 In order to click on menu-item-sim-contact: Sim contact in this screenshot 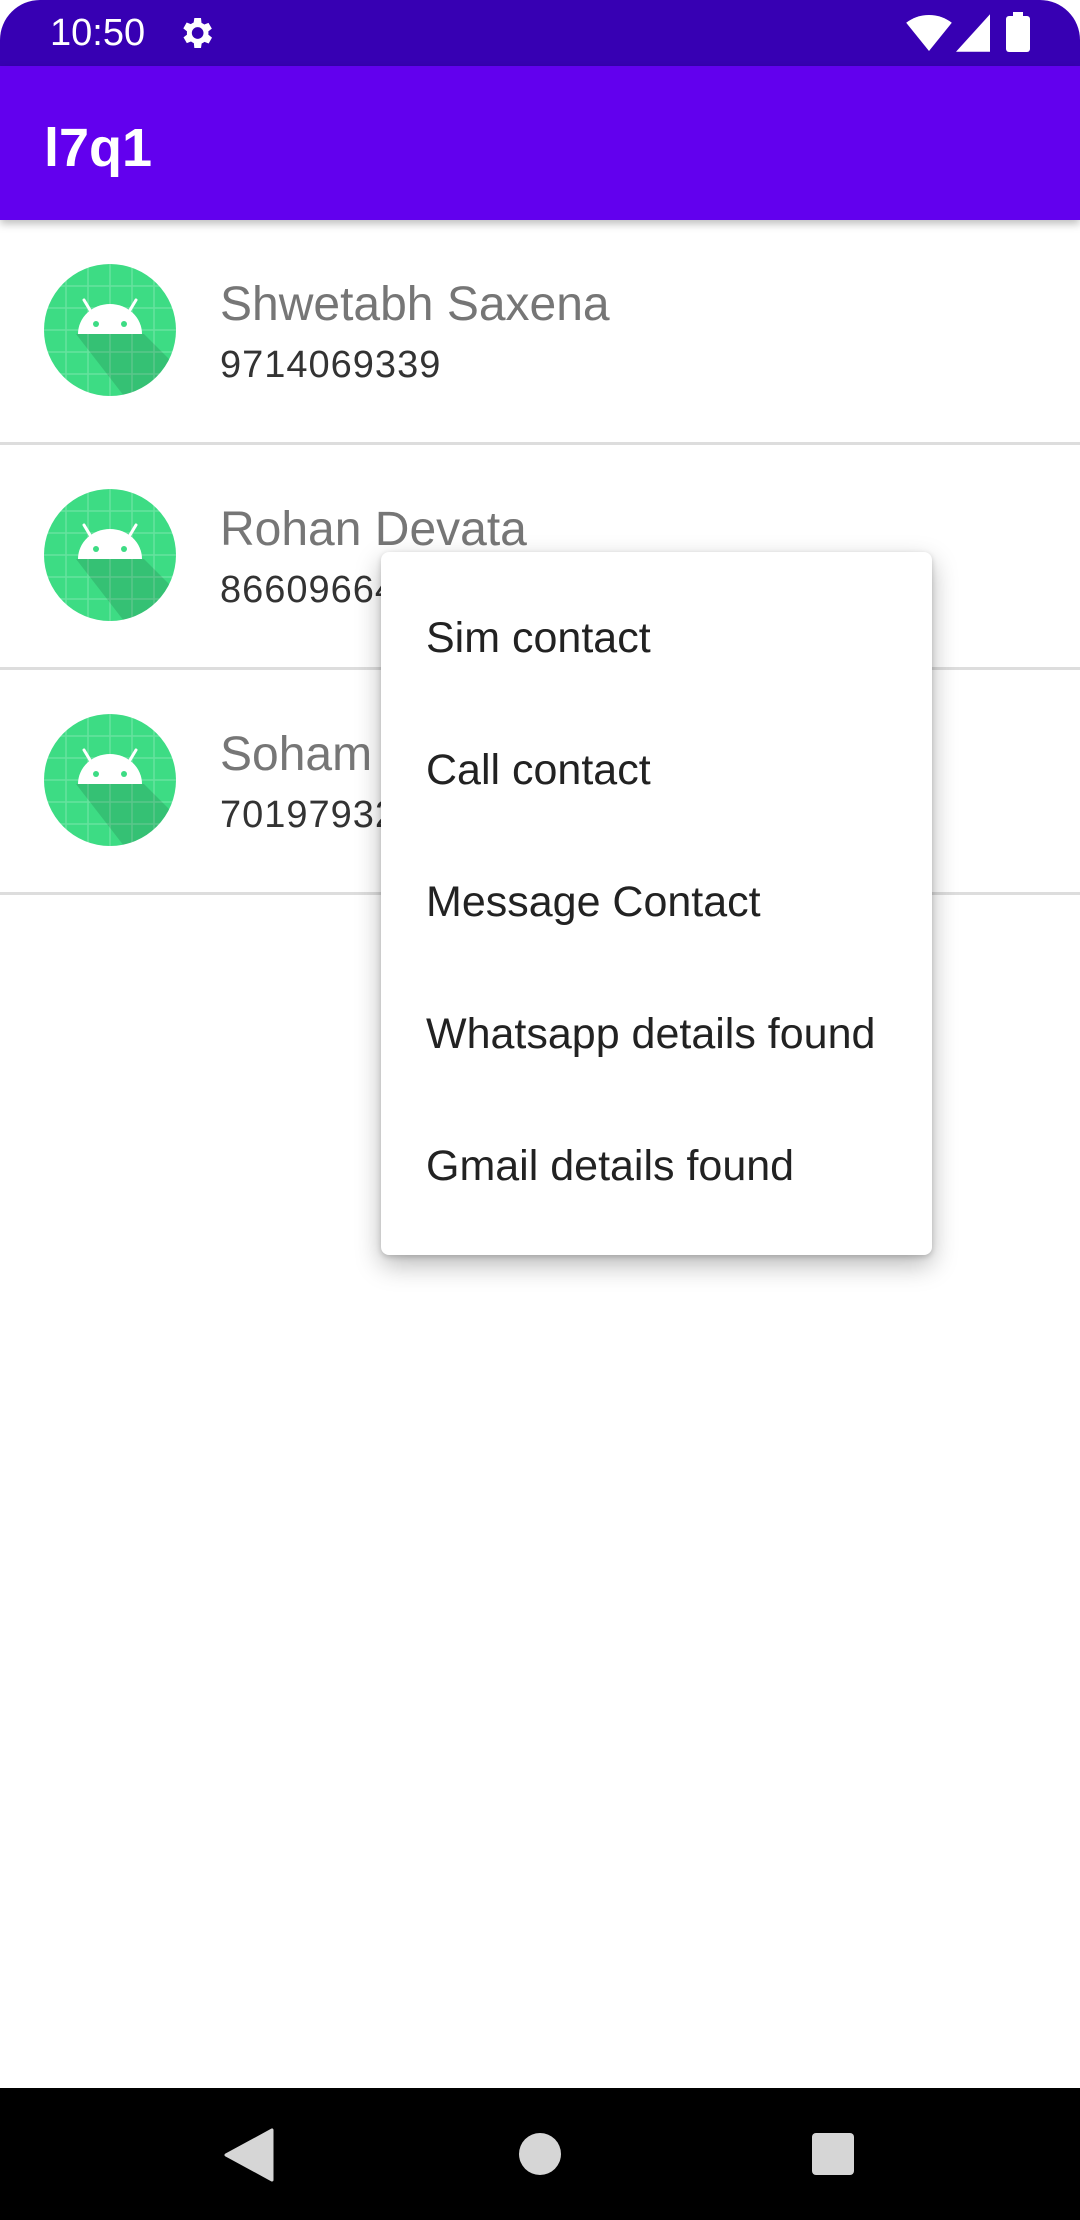, I will do `click(656, 638)`.